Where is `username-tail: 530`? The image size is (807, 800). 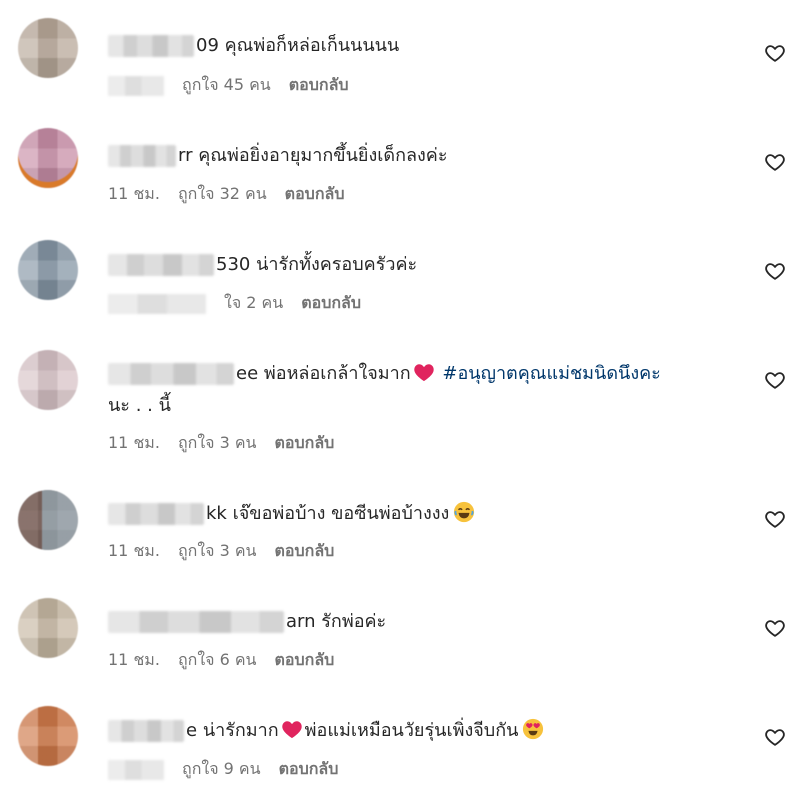
username-tail: 530 is located at coordinates (233, 264).